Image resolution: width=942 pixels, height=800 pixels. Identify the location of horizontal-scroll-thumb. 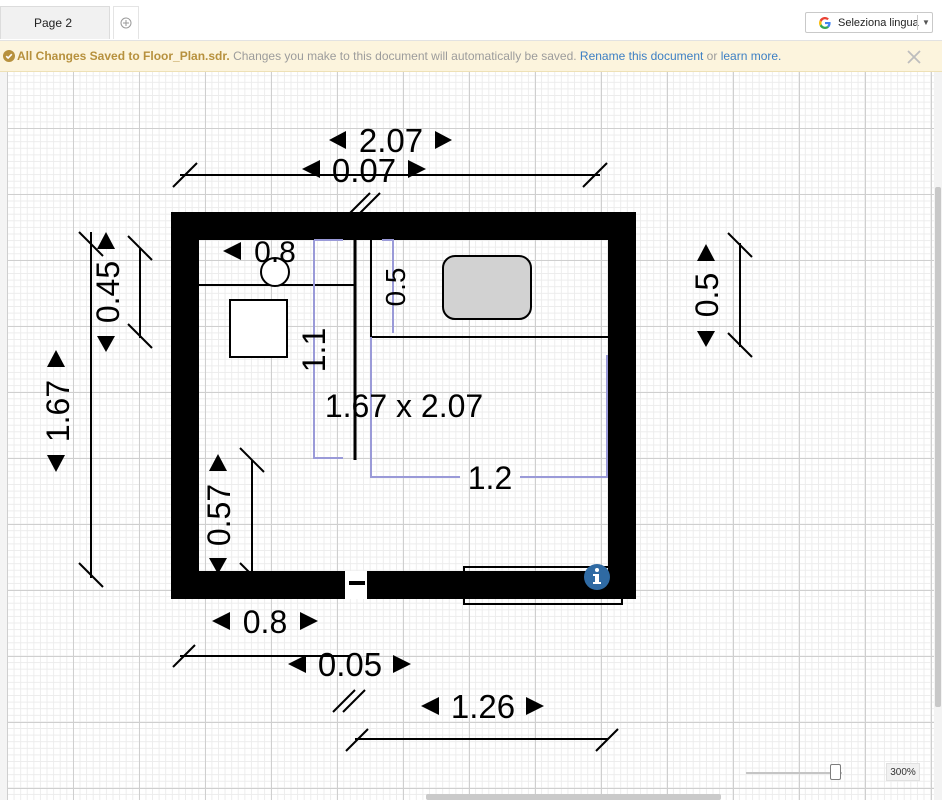
(573, 797).